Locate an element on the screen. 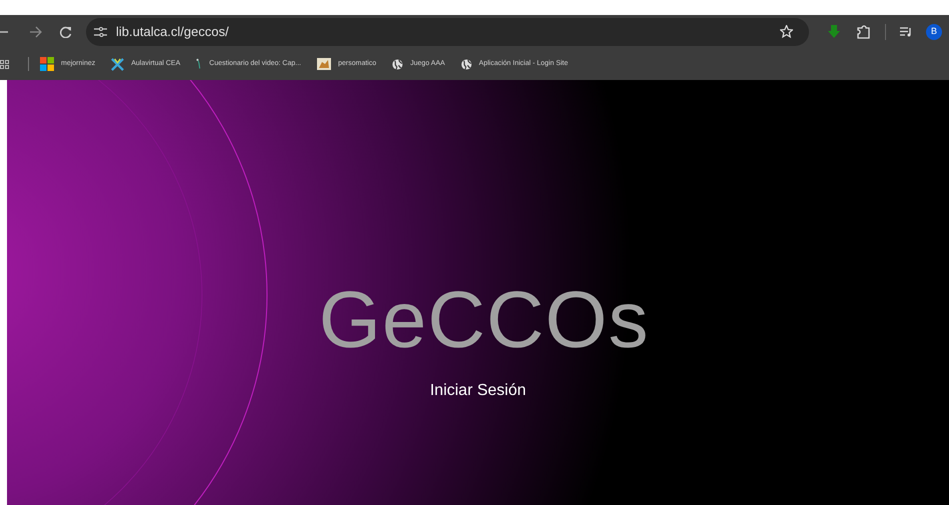 This screenshot has width=949, height=505. puzzle-icon is located at coordinates (864, 31).